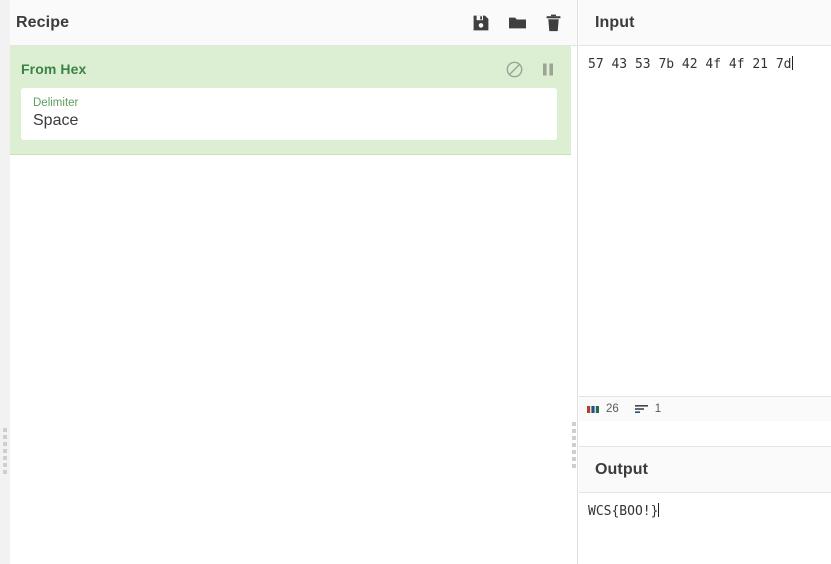 The height and width of the screenshot is (564, 831). Describe the element at coordinates (593, 409) in the screenshot. I see `abc-icon` at that location.